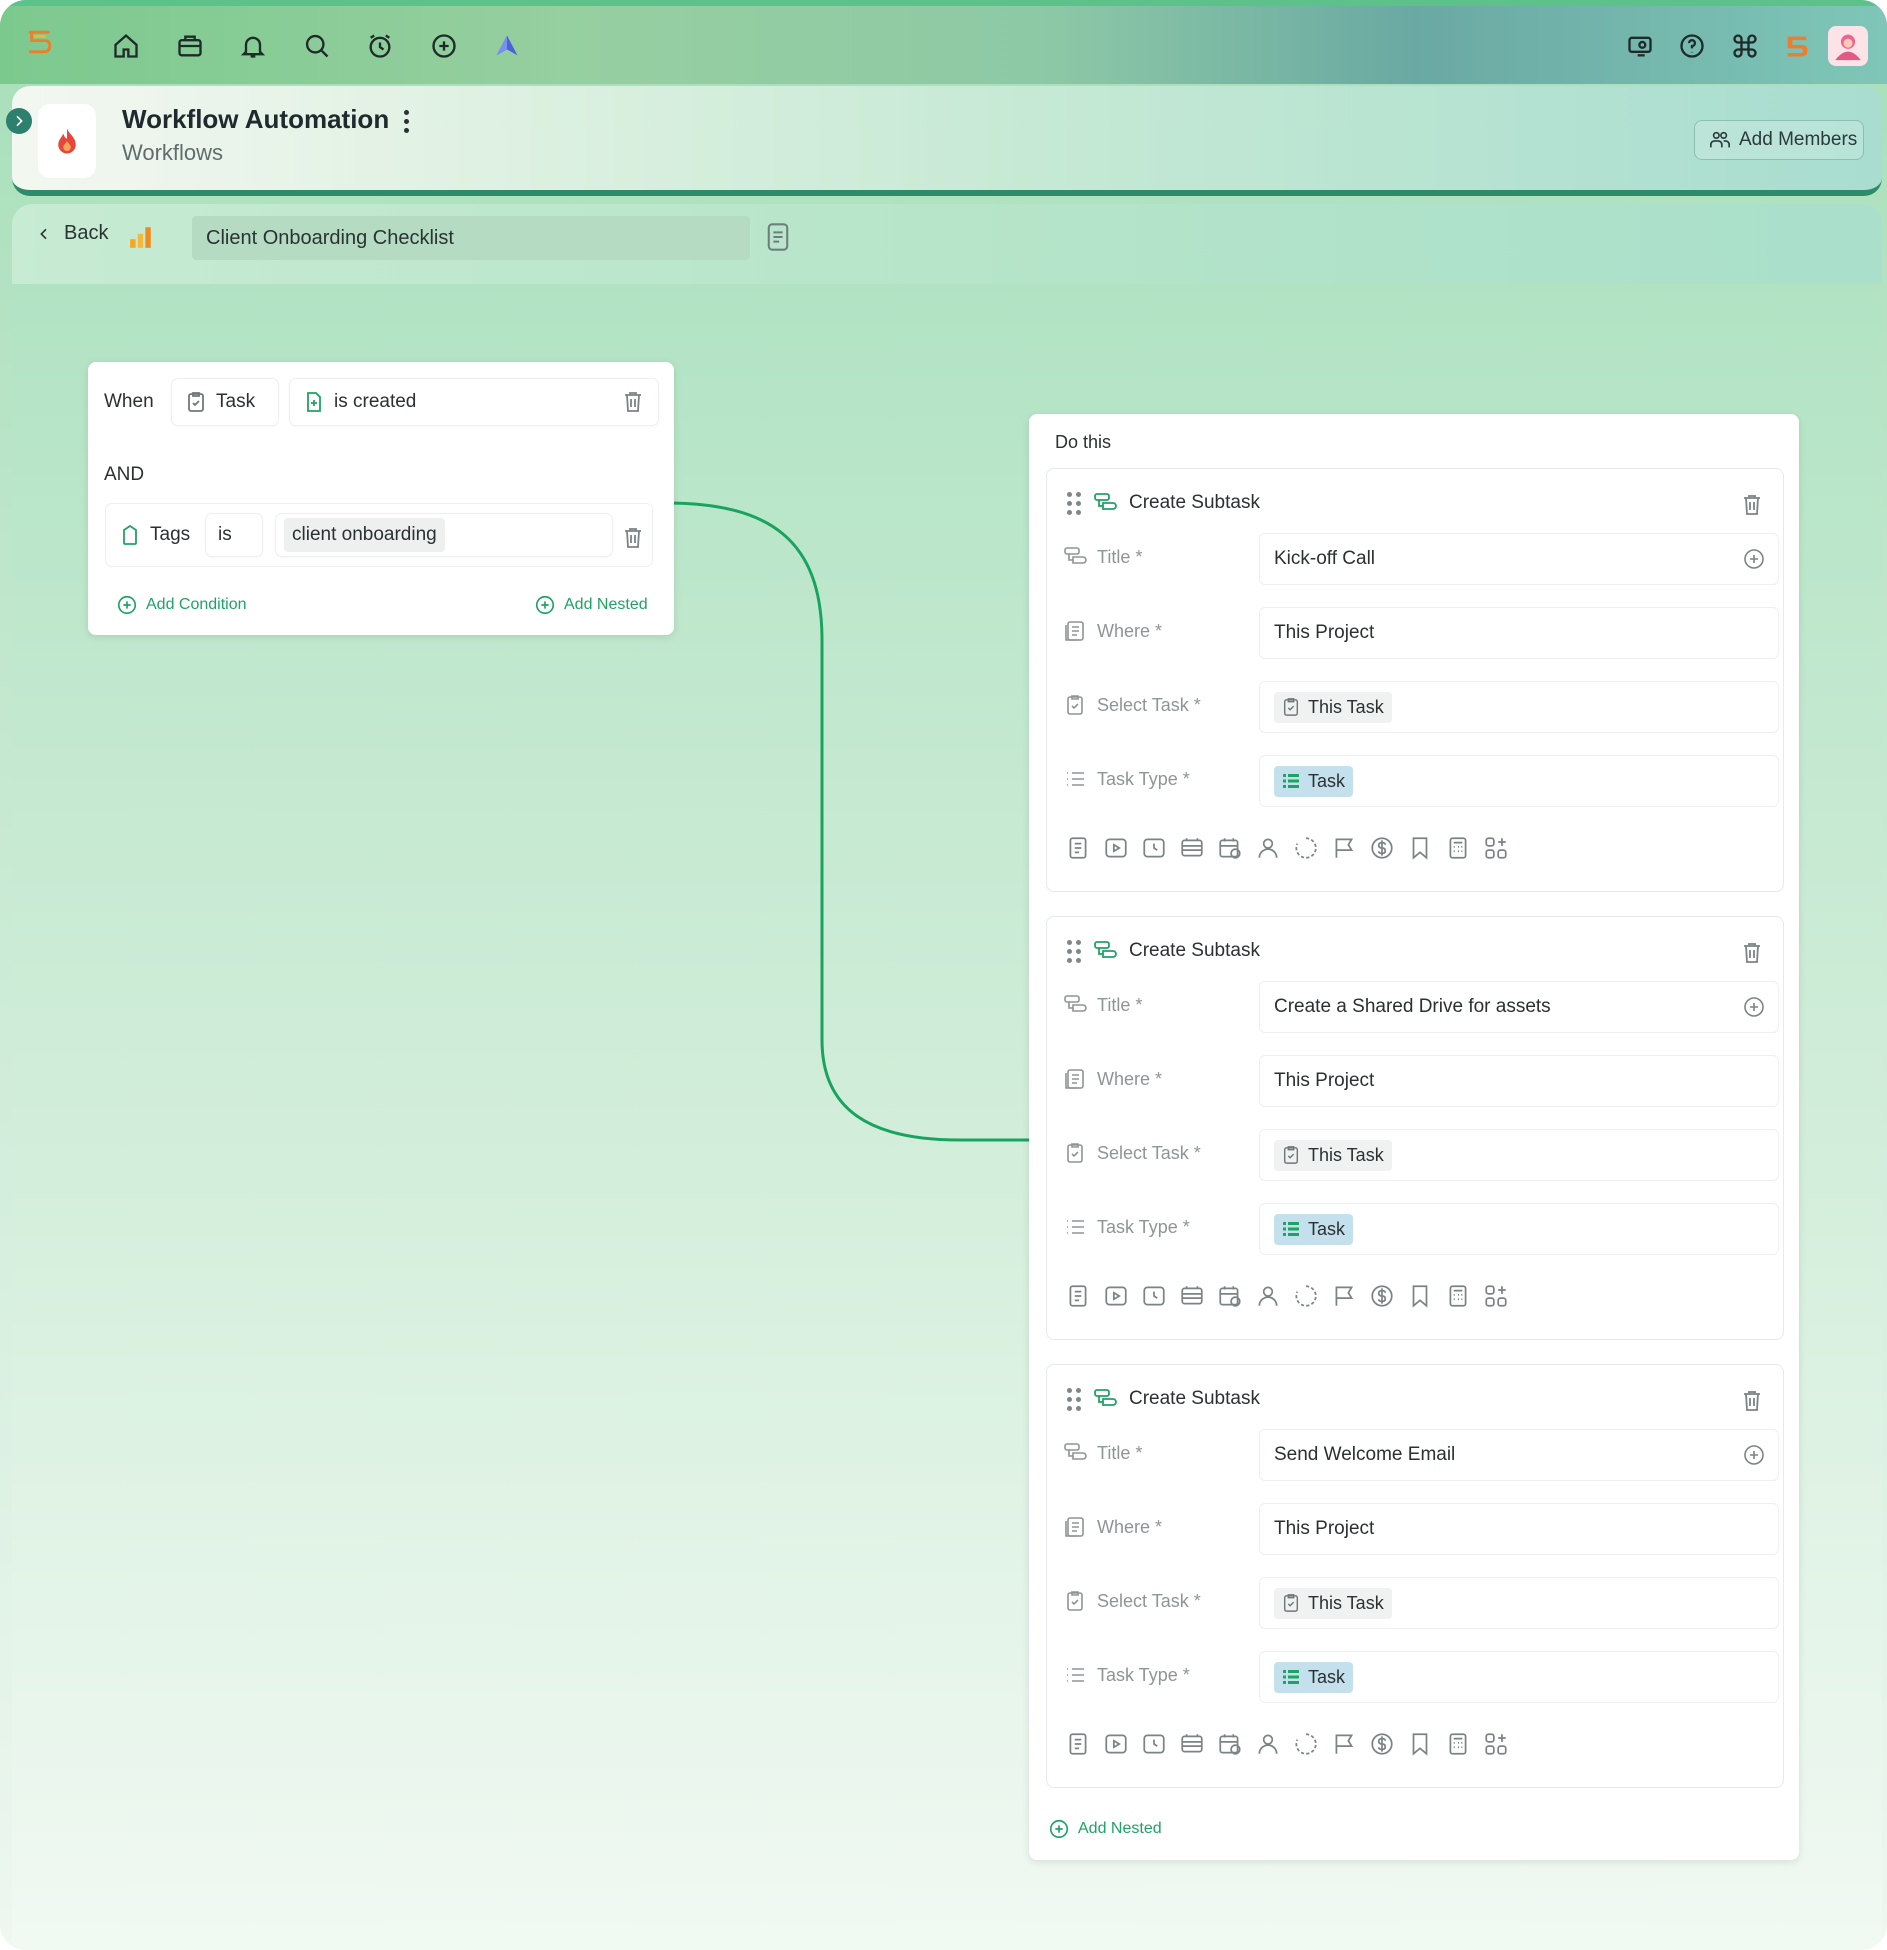 This screenshot has height=1950, width=1887. What do you see at coordinates (1314, 1677) in the screenshot?
I see `task-type-pill: Task` at bounding box center [1314, 1677].